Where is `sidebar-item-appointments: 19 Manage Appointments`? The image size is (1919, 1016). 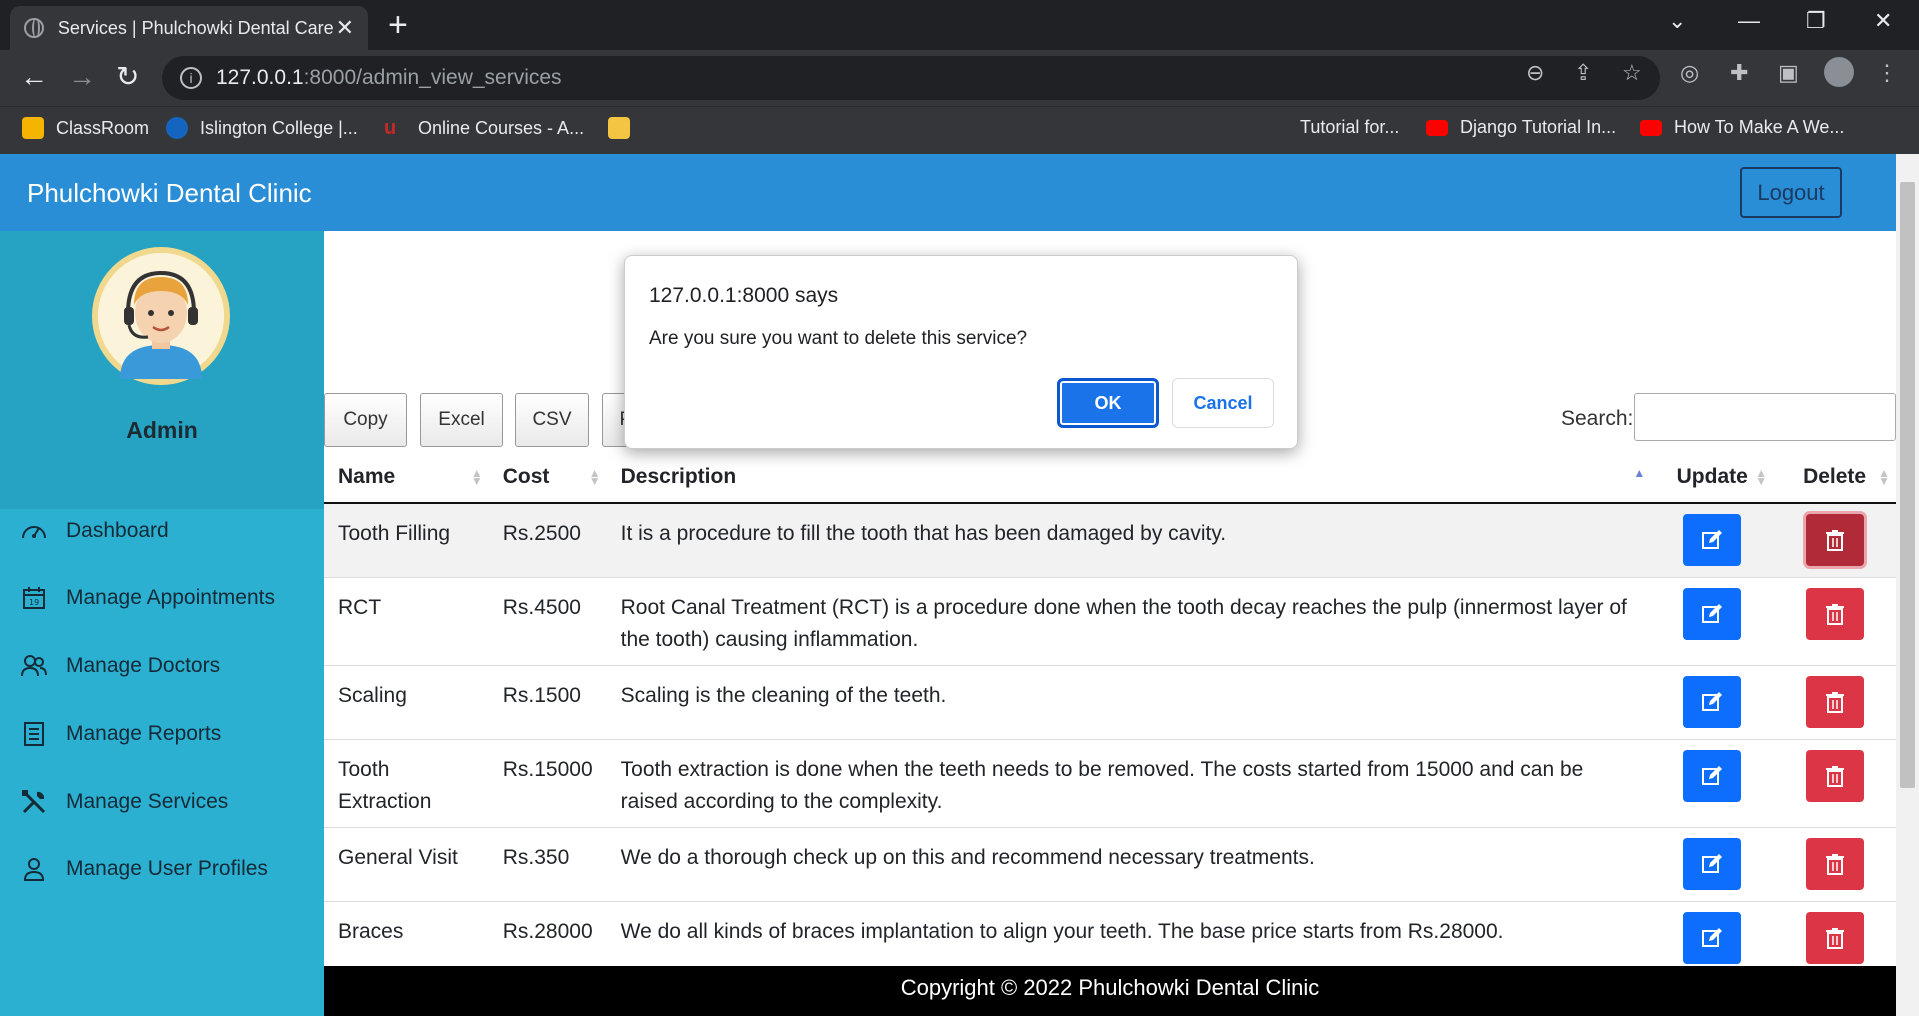
sidebar-item-appointments: 19 Manage Appointments is located at coordinates (147, 598).